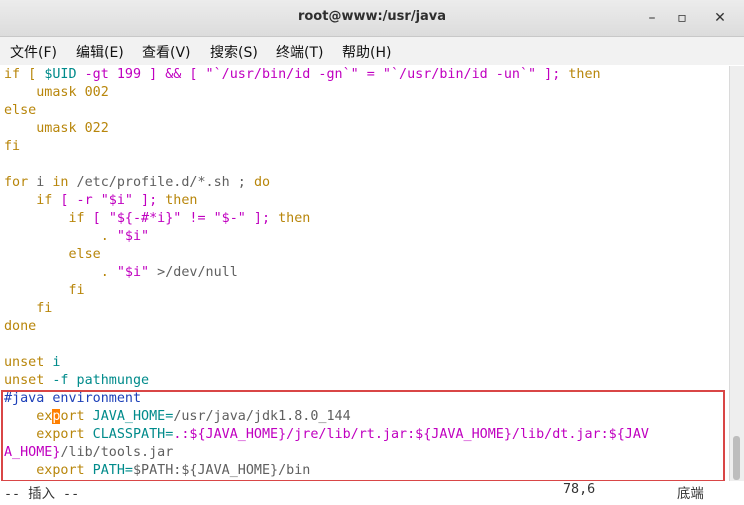 The image size is (744, 505). I want to click on code-line: unset -f pathmunge, so click(76, 381).